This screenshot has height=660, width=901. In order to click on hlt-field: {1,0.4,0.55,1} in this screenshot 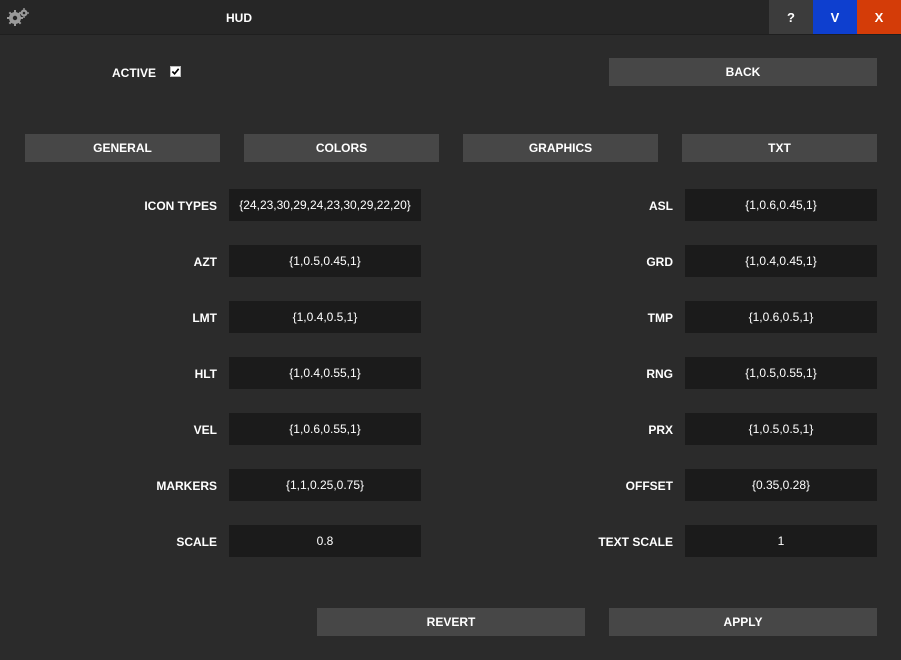, I will do `click(325, 373)`.